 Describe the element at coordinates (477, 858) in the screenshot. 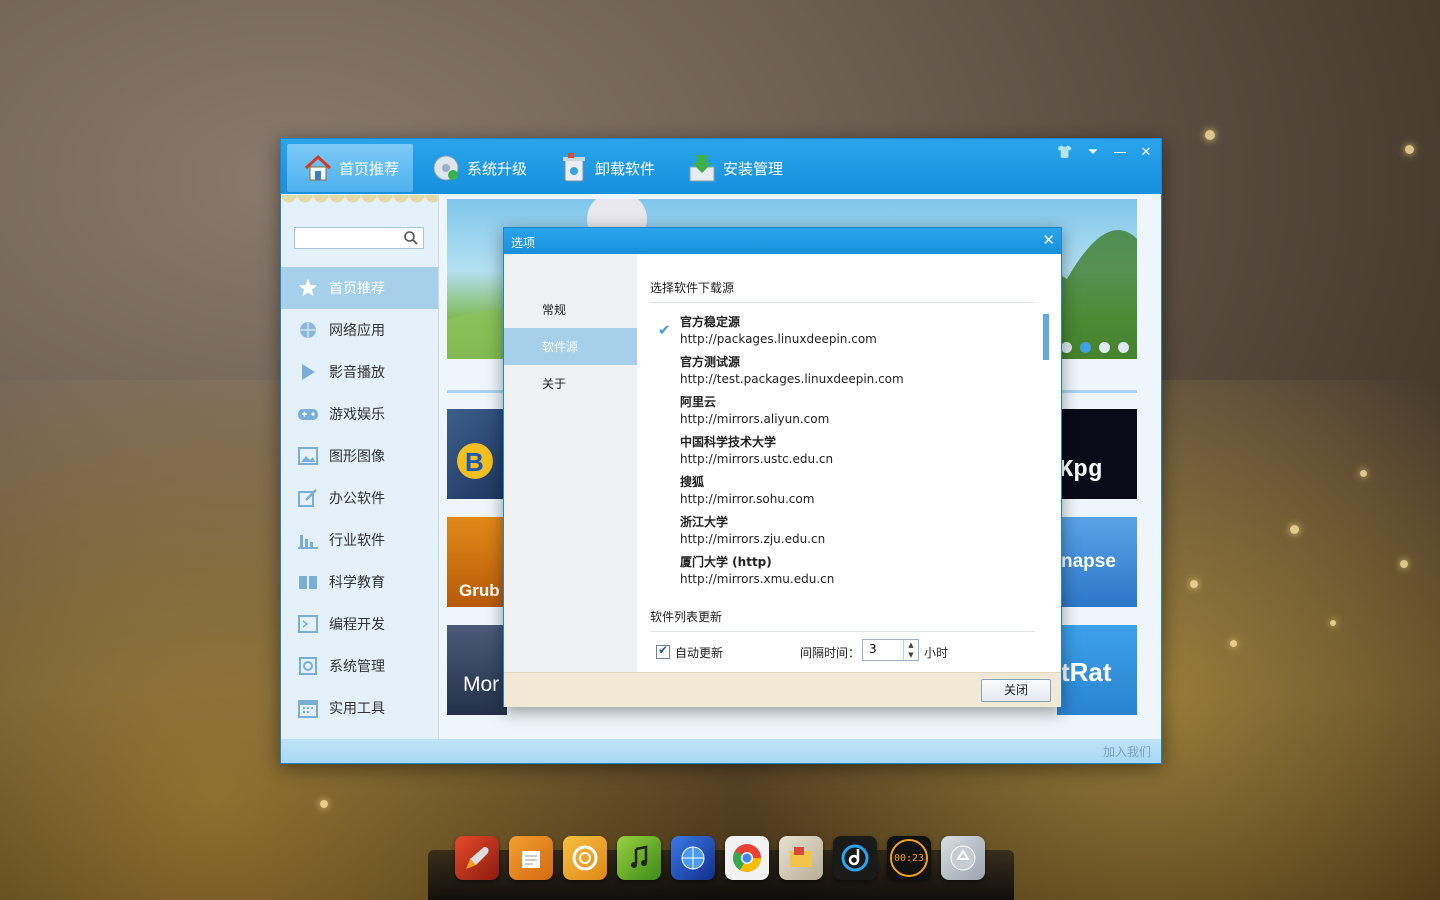

I see `rocket-icon` at that location.